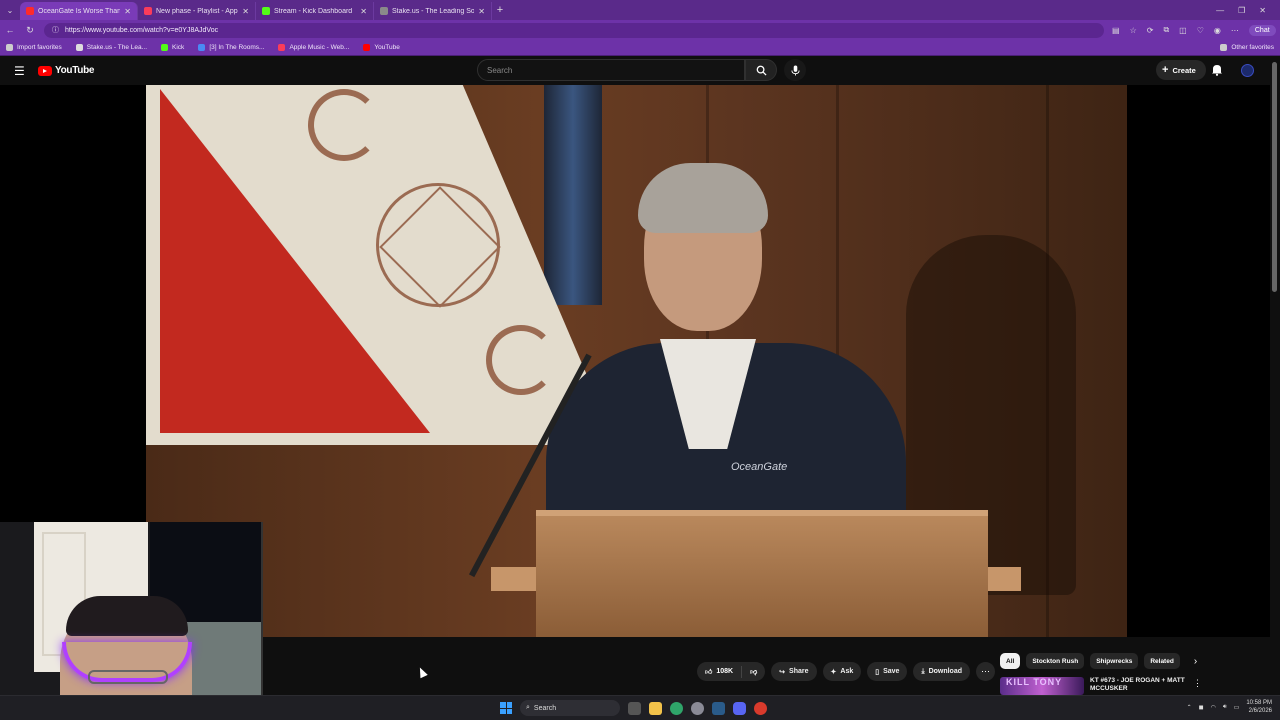  I want to click on notifications-bell-icon, so click(1217, 72).